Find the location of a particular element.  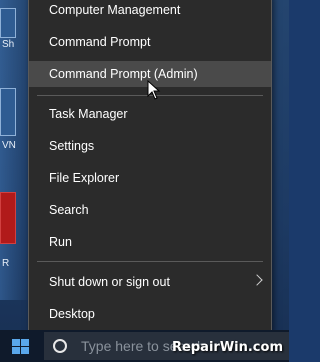

menu-item-label: Search is located at coordinates (69, 210).